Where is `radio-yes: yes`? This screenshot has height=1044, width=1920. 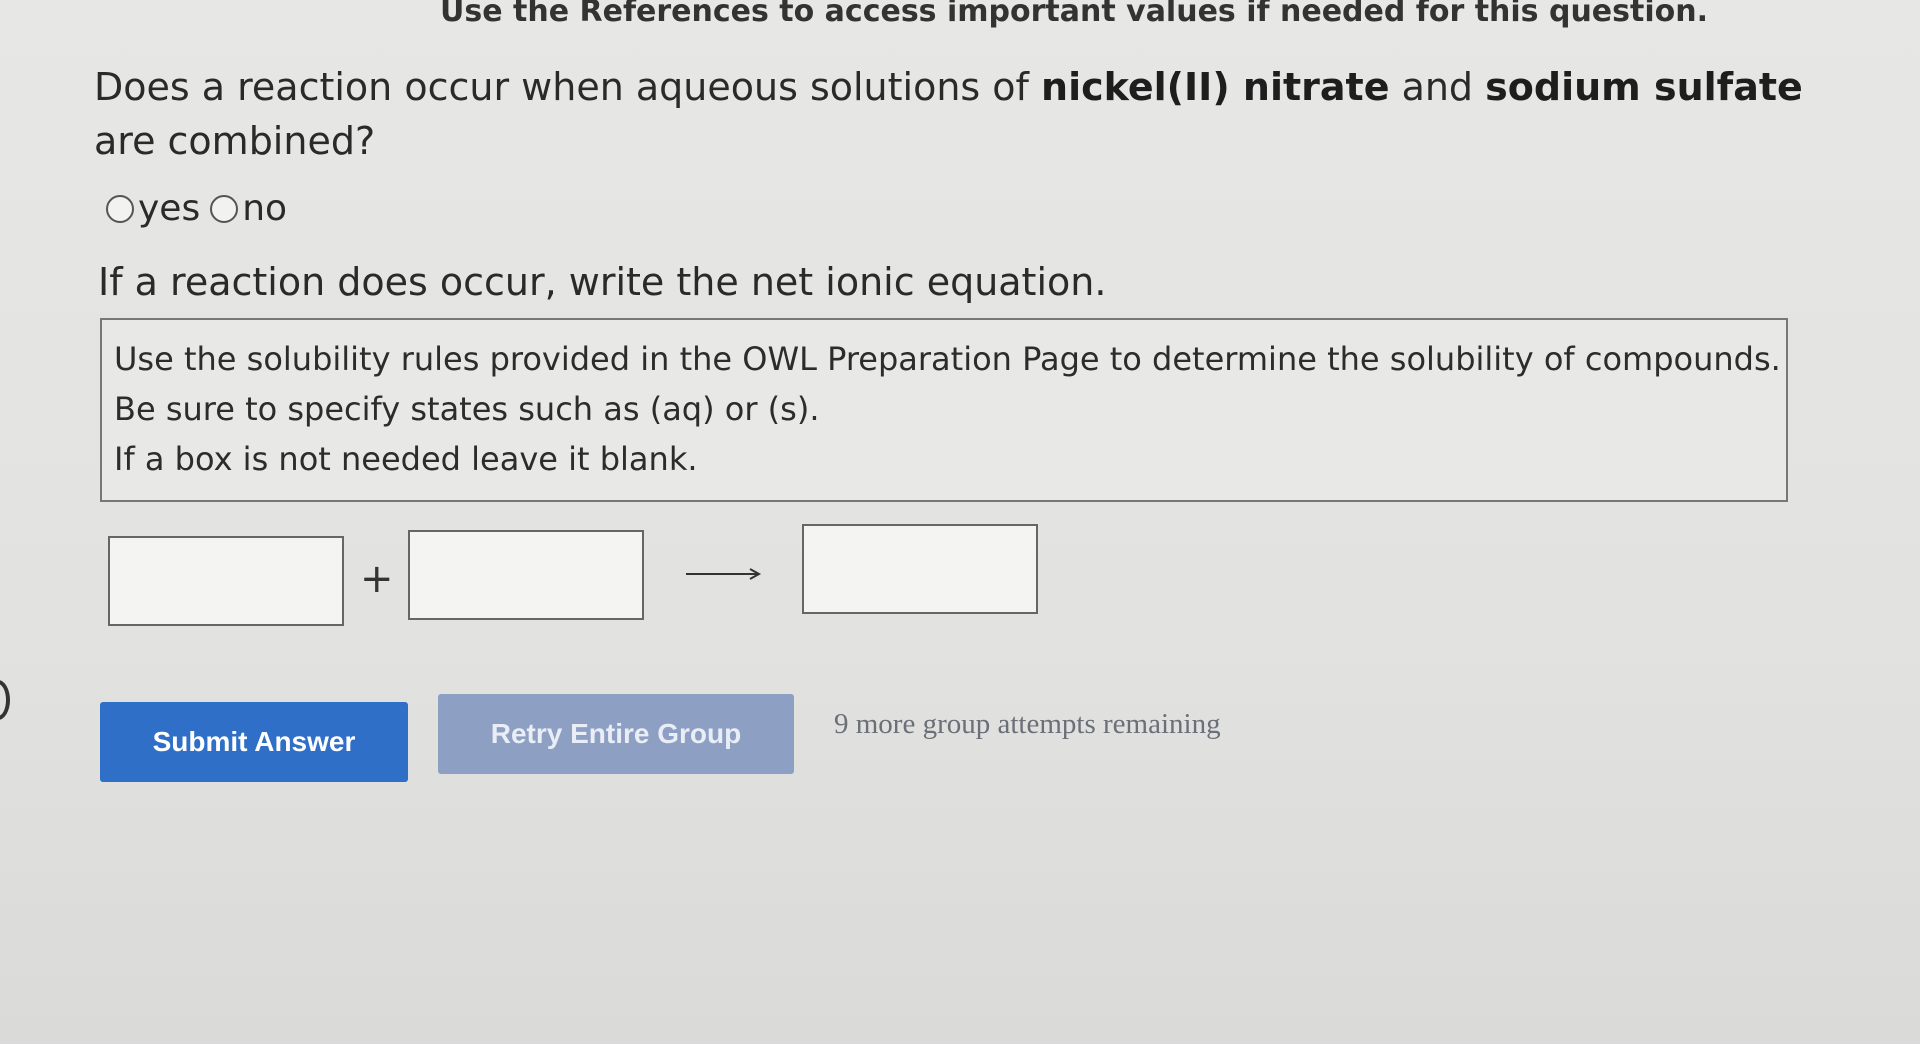
radio-yes: yes is located at coordinates (153, 208).